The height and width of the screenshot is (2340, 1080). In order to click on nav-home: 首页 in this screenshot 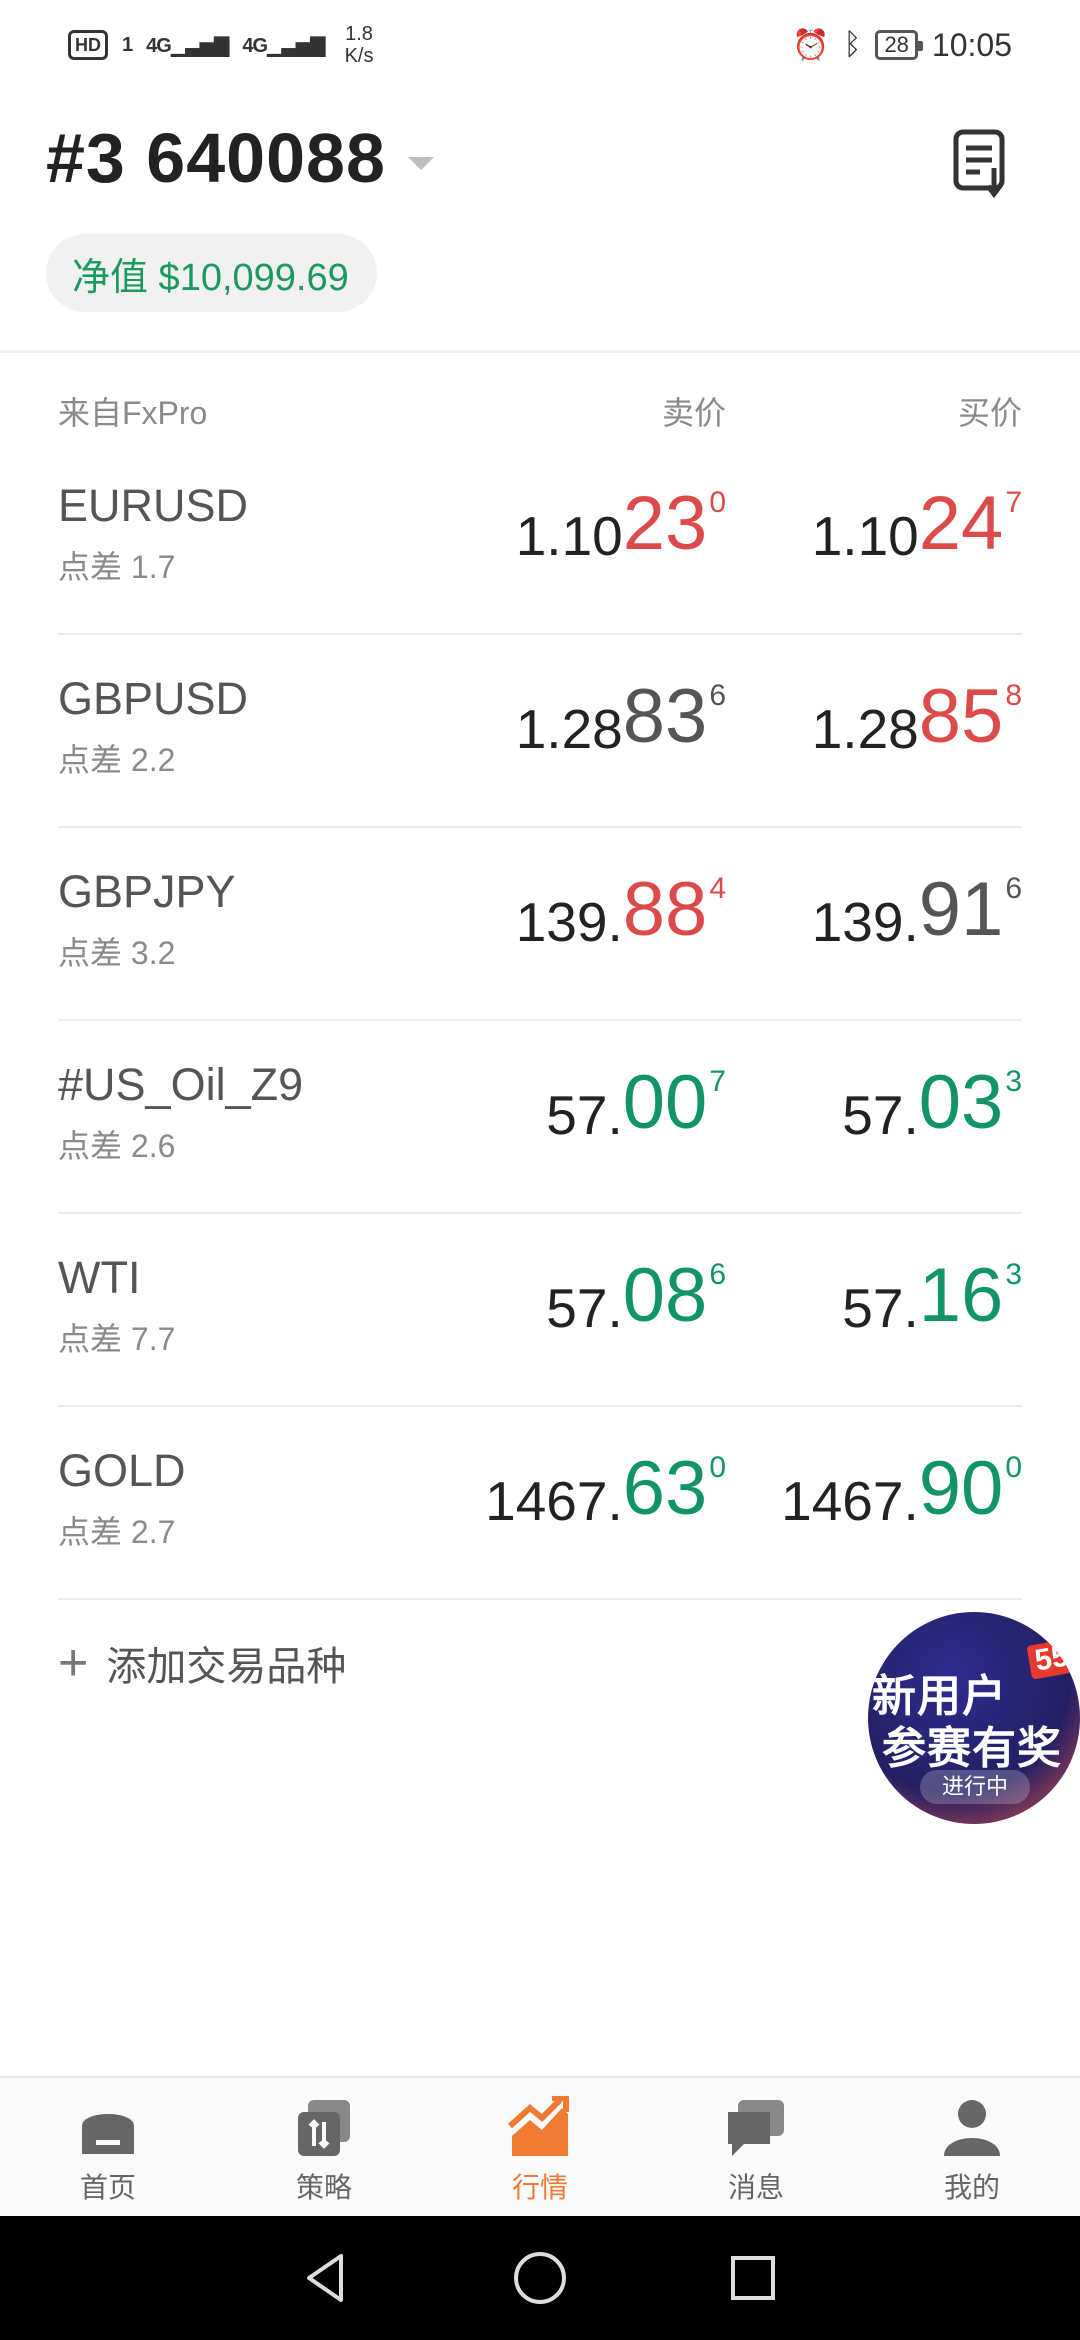, I will do `click(108, 2147)`.